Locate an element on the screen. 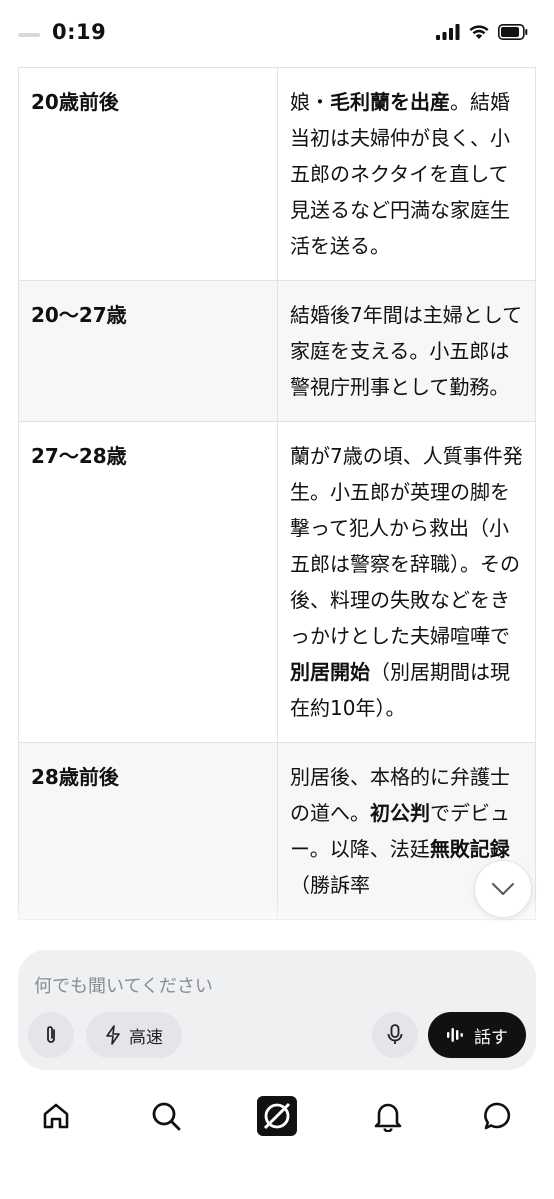 Image resolution: width=554 pixels, height=1199 pixels. chevron-down-icon is located at coordinates (503, 889).